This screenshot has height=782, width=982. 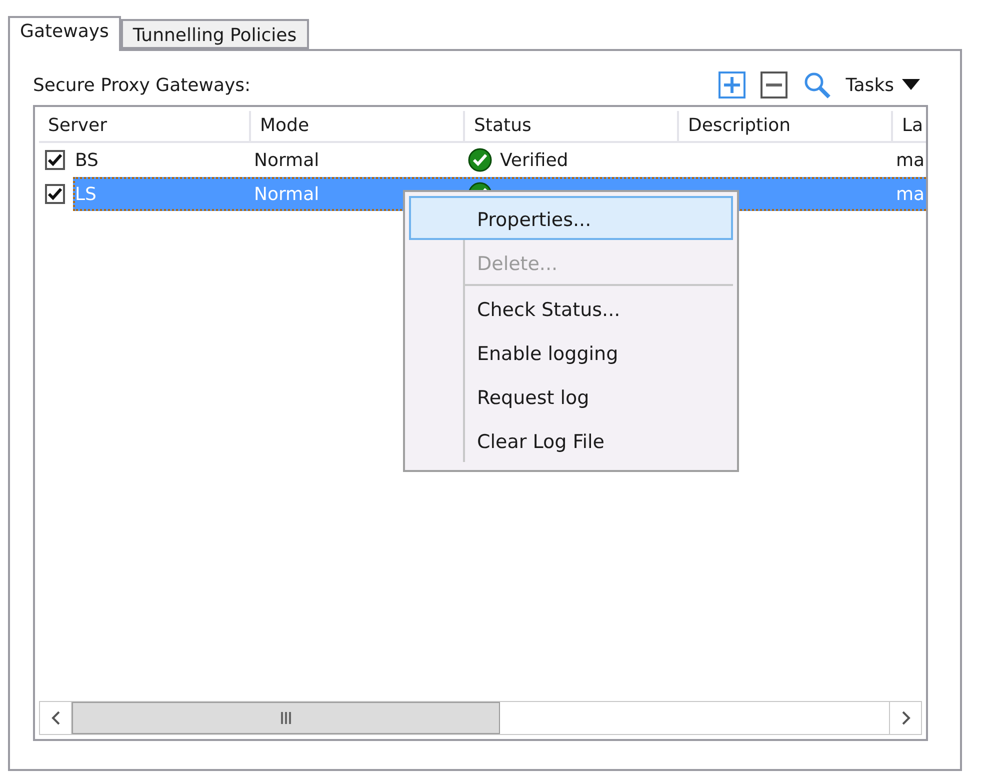 What do you see at coordinates (358, 127) in the screenshot?
I see `column-header: Mode` at bounding box center [358, 127].